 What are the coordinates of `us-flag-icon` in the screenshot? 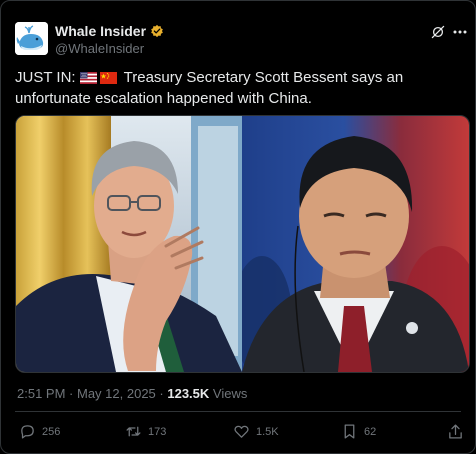 It's located at (88, 78).